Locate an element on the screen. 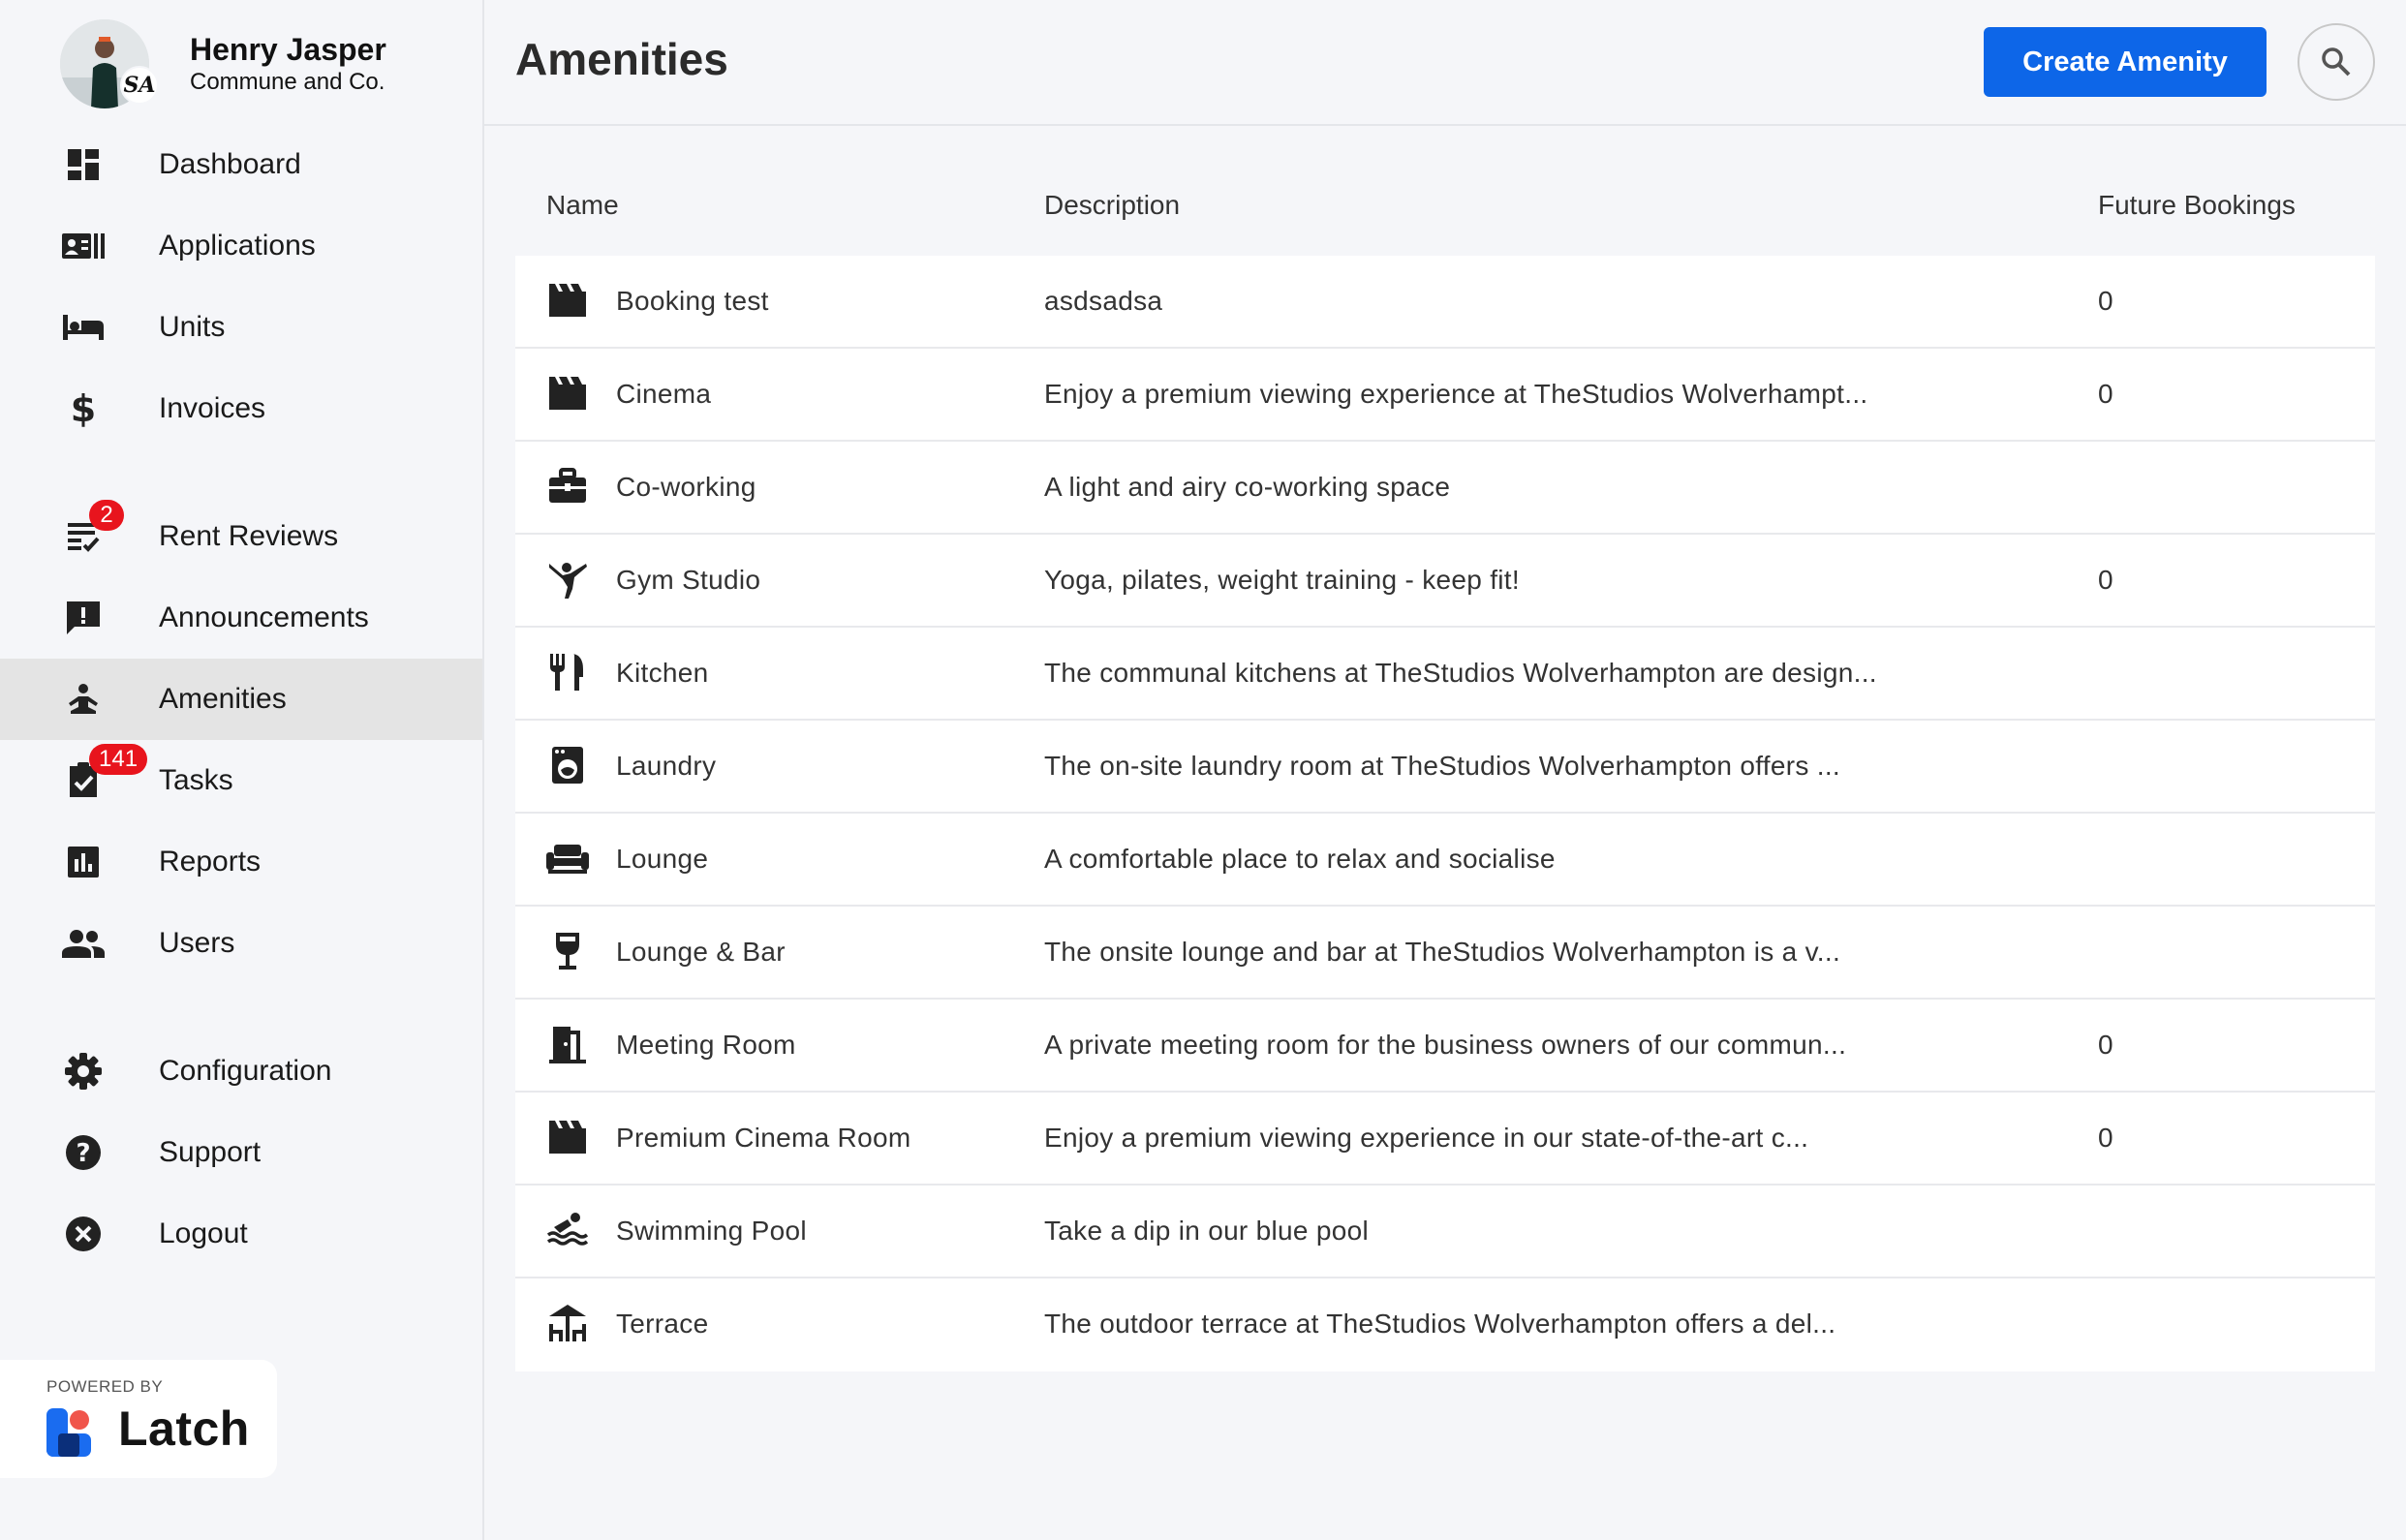 The width and height of the screenshot is (2406, 1540). latch-wordmark: Latch is located at coordinates (184, 1428).